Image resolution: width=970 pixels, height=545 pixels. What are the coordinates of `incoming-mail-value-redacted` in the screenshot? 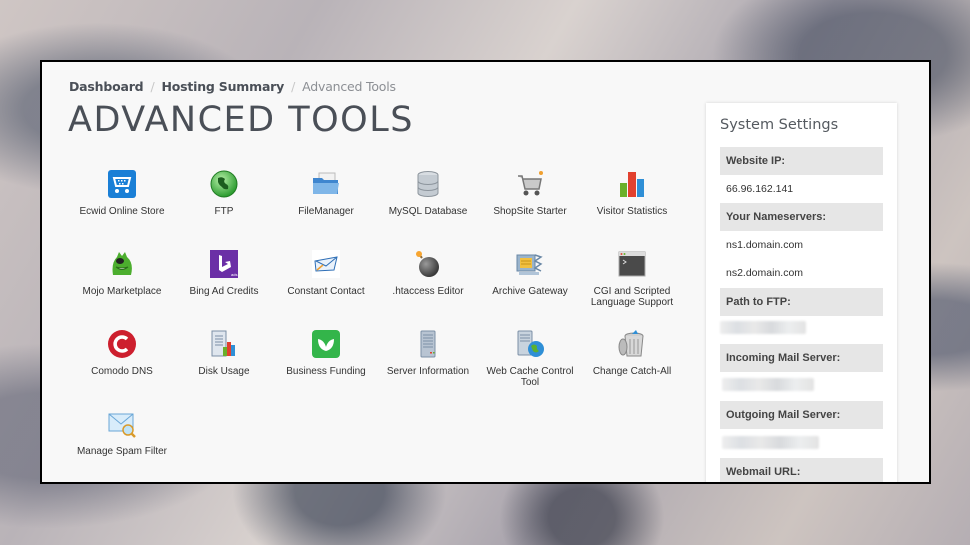 It's located at (768, 384).